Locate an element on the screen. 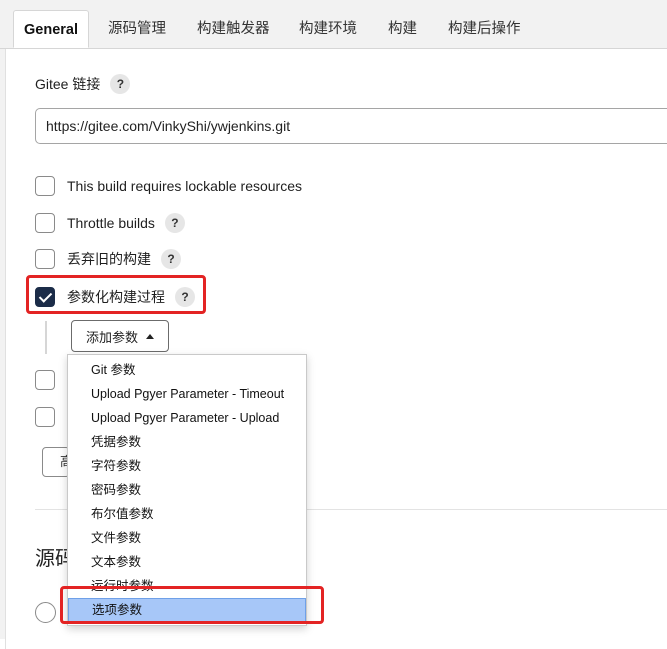  option-throttle-builds: Throttle builds ? is located at coordinates (110, 223).